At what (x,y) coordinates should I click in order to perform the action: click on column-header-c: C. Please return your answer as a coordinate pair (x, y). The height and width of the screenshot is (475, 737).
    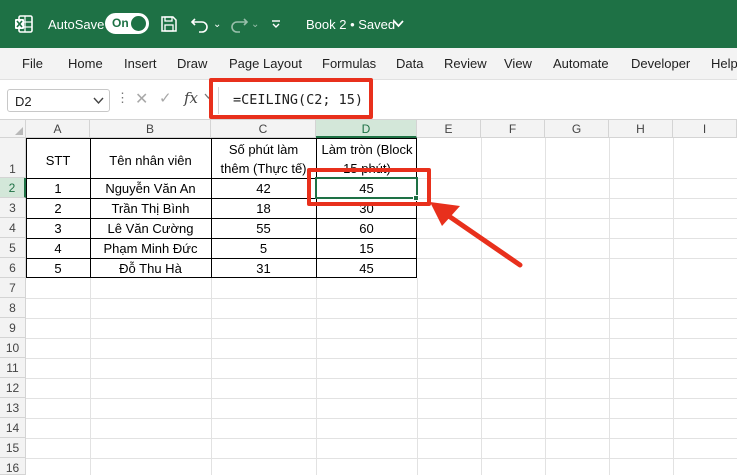
    Looking at the image, I should click on (263, 129).